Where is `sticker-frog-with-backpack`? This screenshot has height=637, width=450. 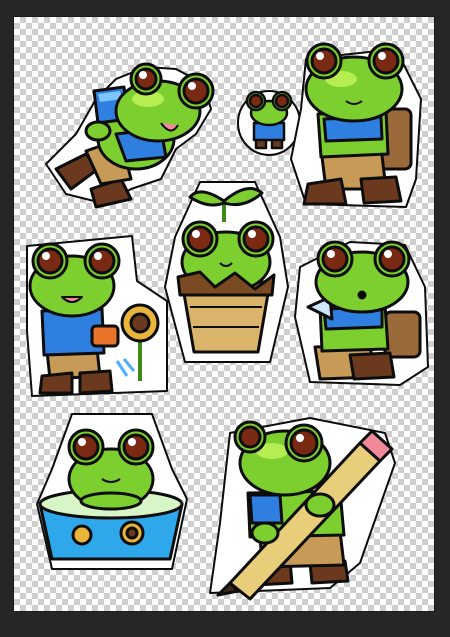 sticker-frog-with-backpack is located at coordinates (356, 124).